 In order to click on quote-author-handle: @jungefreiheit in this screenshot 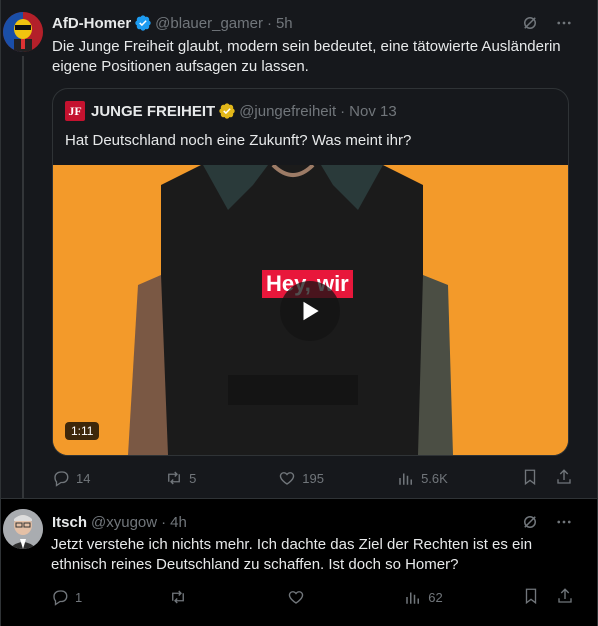, I will do `click(287, 111)`.